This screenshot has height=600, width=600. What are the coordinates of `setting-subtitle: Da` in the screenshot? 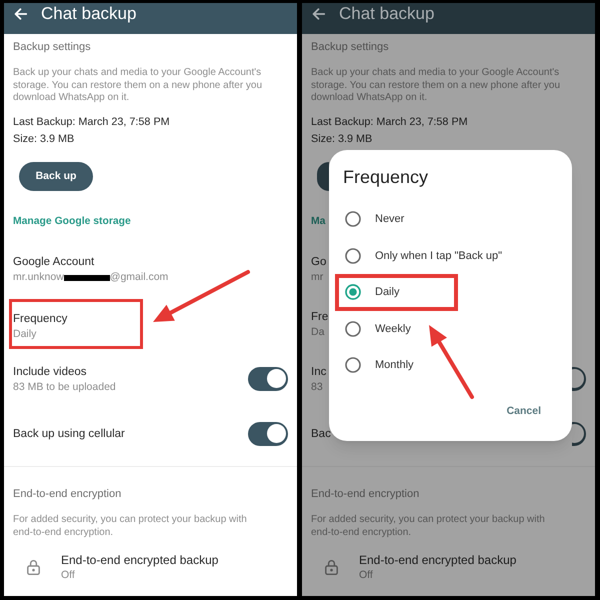 It's located at (318, 331).